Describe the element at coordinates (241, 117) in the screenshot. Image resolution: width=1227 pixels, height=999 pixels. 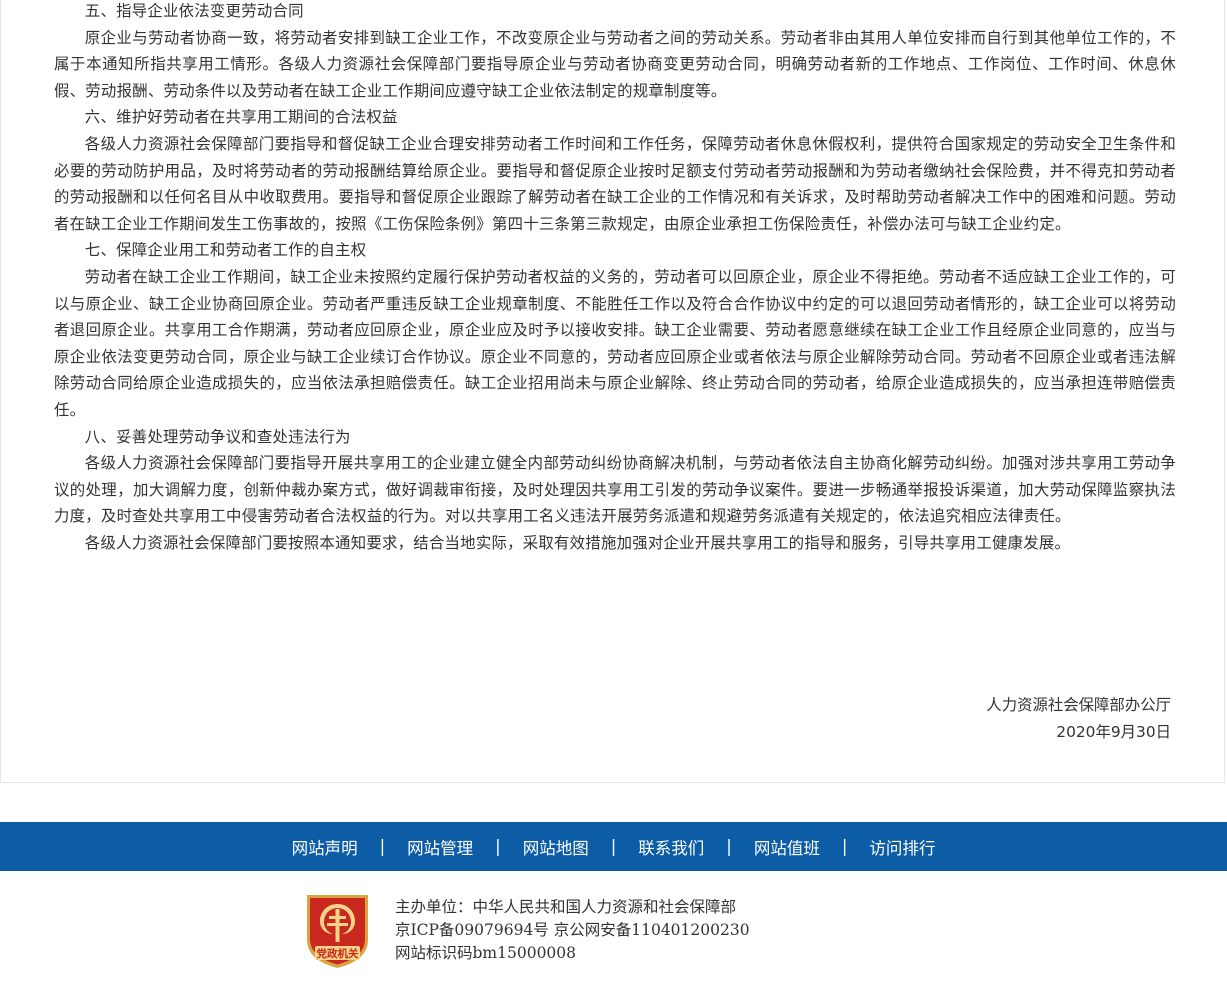
I see `section-heading-6: 六、维护好劳动者在共享用工期间的合法权益` at that location.